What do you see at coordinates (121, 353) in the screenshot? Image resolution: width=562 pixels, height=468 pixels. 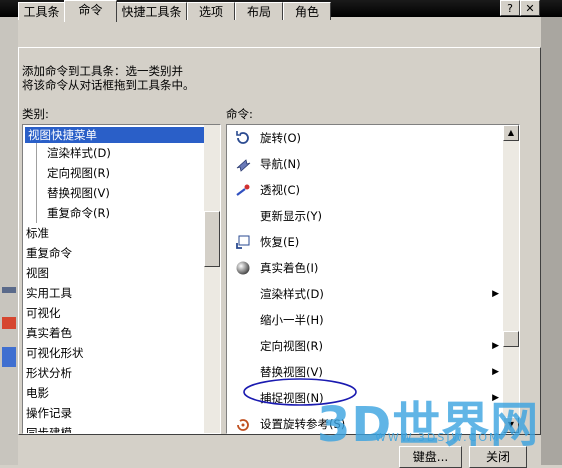 I see `list-item: 可视化形状` at bounding box center [121, 353].